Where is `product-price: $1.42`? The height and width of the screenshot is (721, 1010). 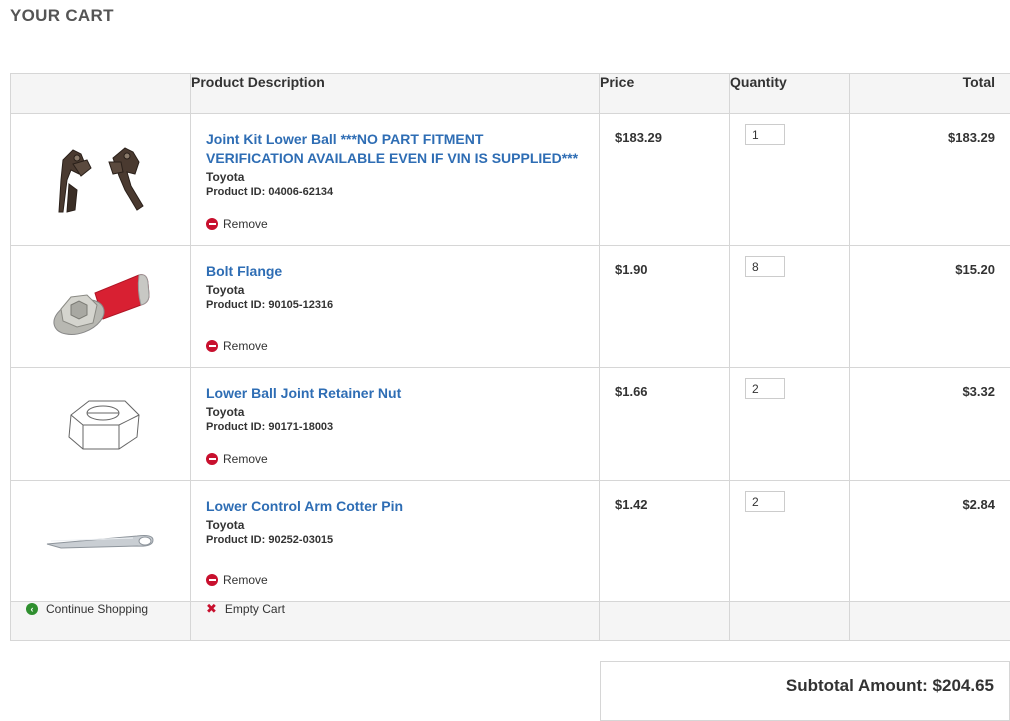
product-price: $1.42 is located at coordinates (665, 541).